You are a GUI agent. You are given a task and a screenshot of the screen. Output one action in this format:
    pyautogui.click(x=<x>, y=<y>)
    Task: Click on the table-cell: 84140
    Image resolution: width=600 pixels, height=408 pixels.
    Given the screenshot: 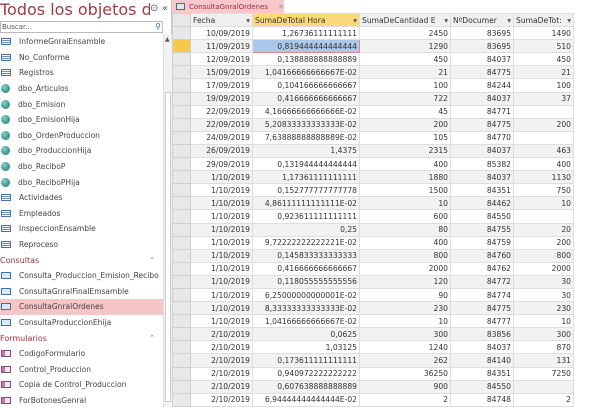 What is the action you would take?
    pyautogui.click(x=482, y=360)
    